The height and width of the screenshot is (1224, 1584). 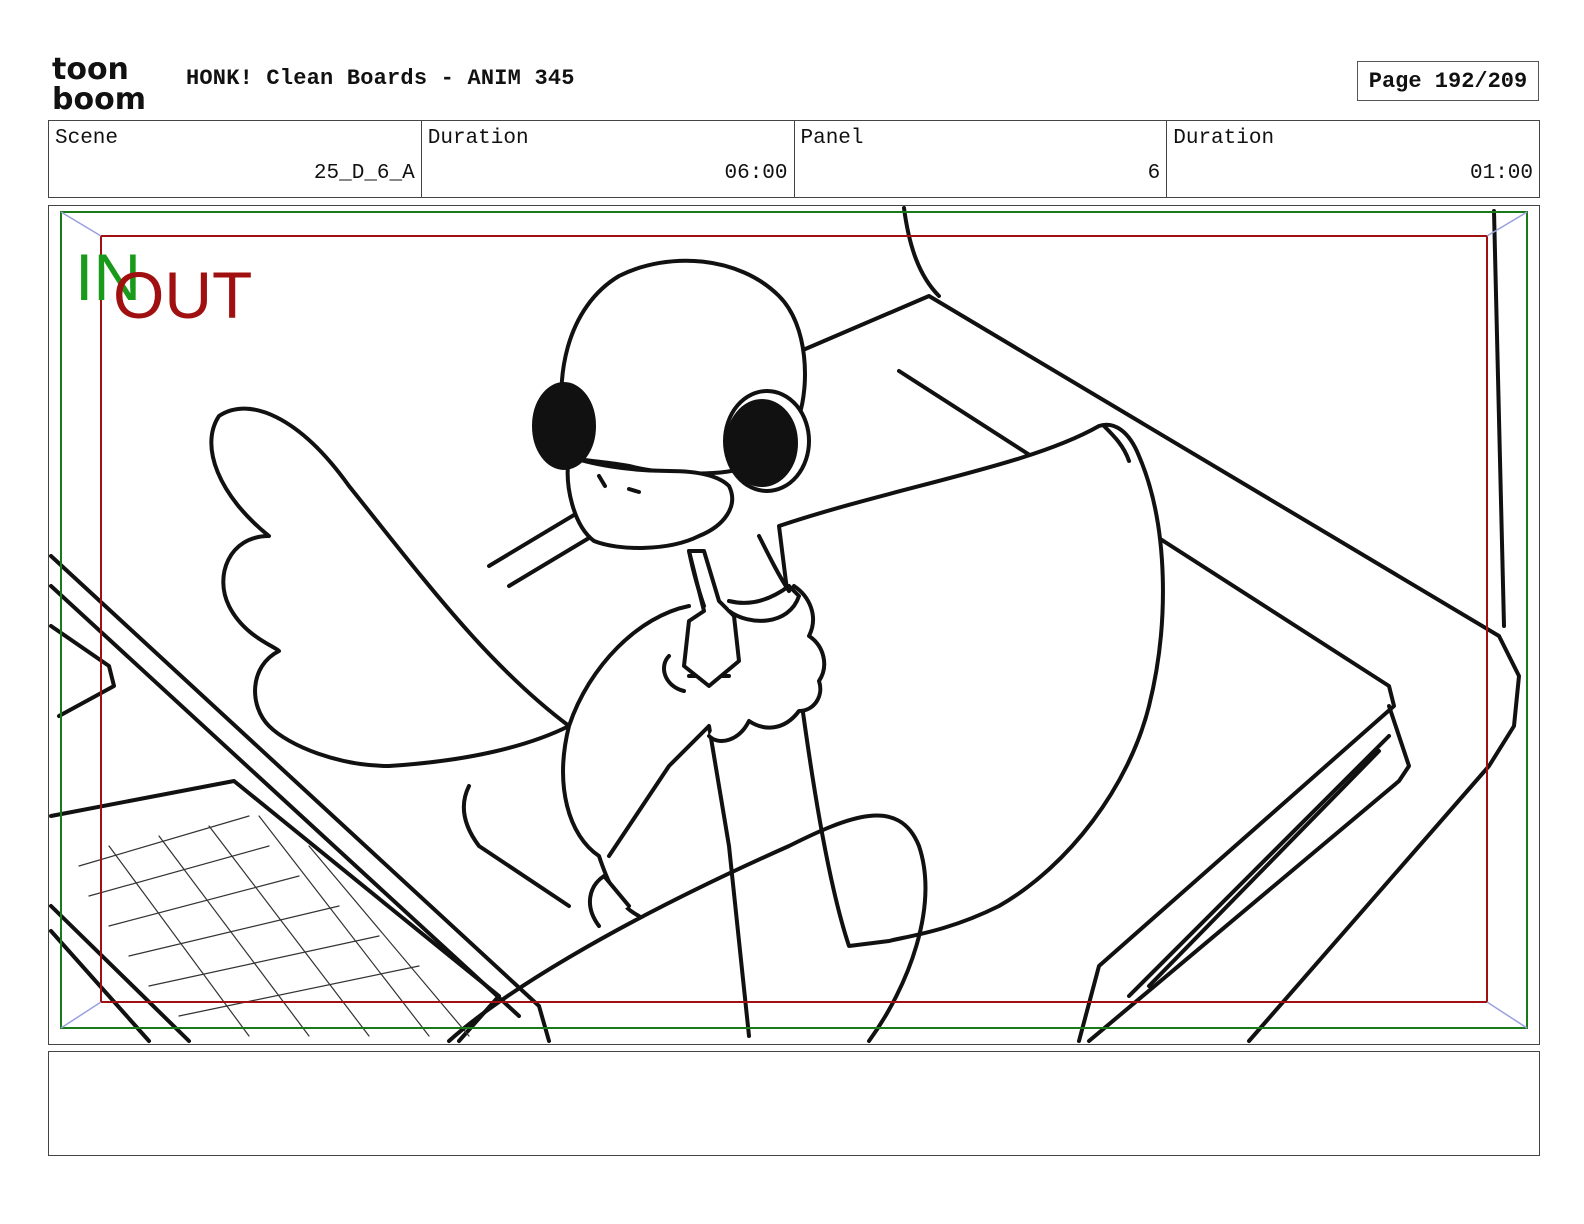 I want to click on out-label: OUT, so click(x=182, y=295).